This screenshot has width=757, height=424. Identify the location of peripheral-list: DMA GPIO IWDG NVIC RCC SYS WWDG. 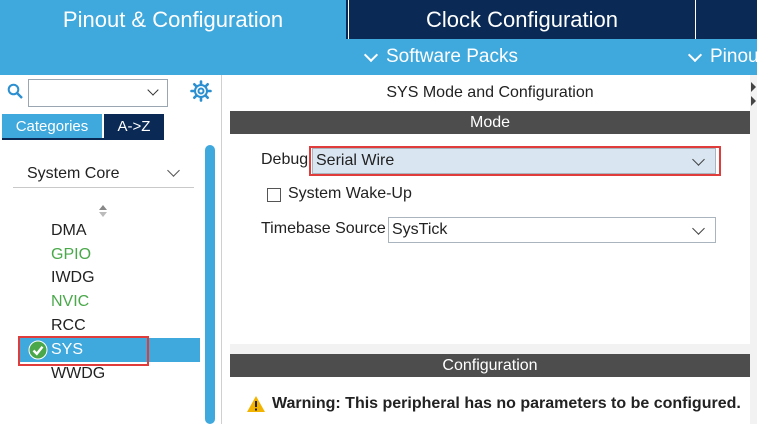
(102, 302).